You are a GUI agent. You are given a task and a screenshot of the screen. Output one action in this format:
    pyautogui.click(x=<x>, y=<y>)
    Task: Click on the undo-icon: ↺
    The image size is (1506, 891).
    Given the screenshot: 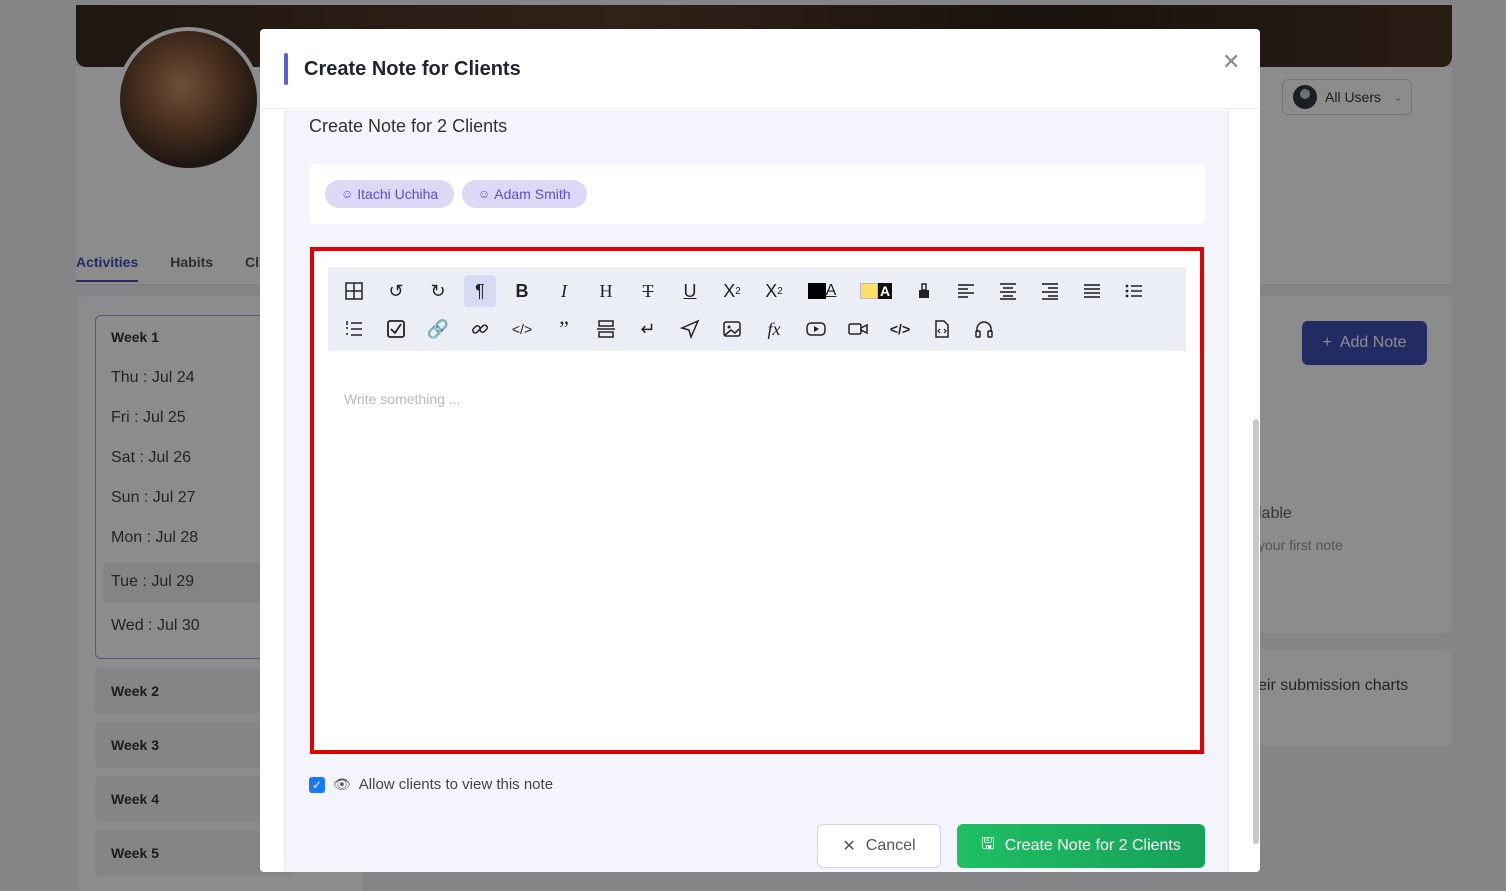 What is the action you would take?
    pyautogui.click(x=396, y=291)
    